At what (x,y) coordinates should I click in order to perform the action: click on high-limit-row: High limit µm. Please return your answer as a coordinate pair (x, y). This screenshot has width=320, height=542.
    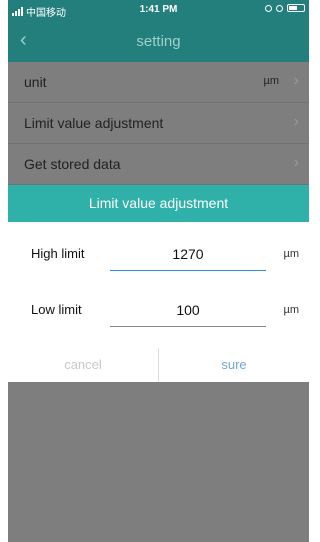
    Looking at the image, I should click on (158, 254).